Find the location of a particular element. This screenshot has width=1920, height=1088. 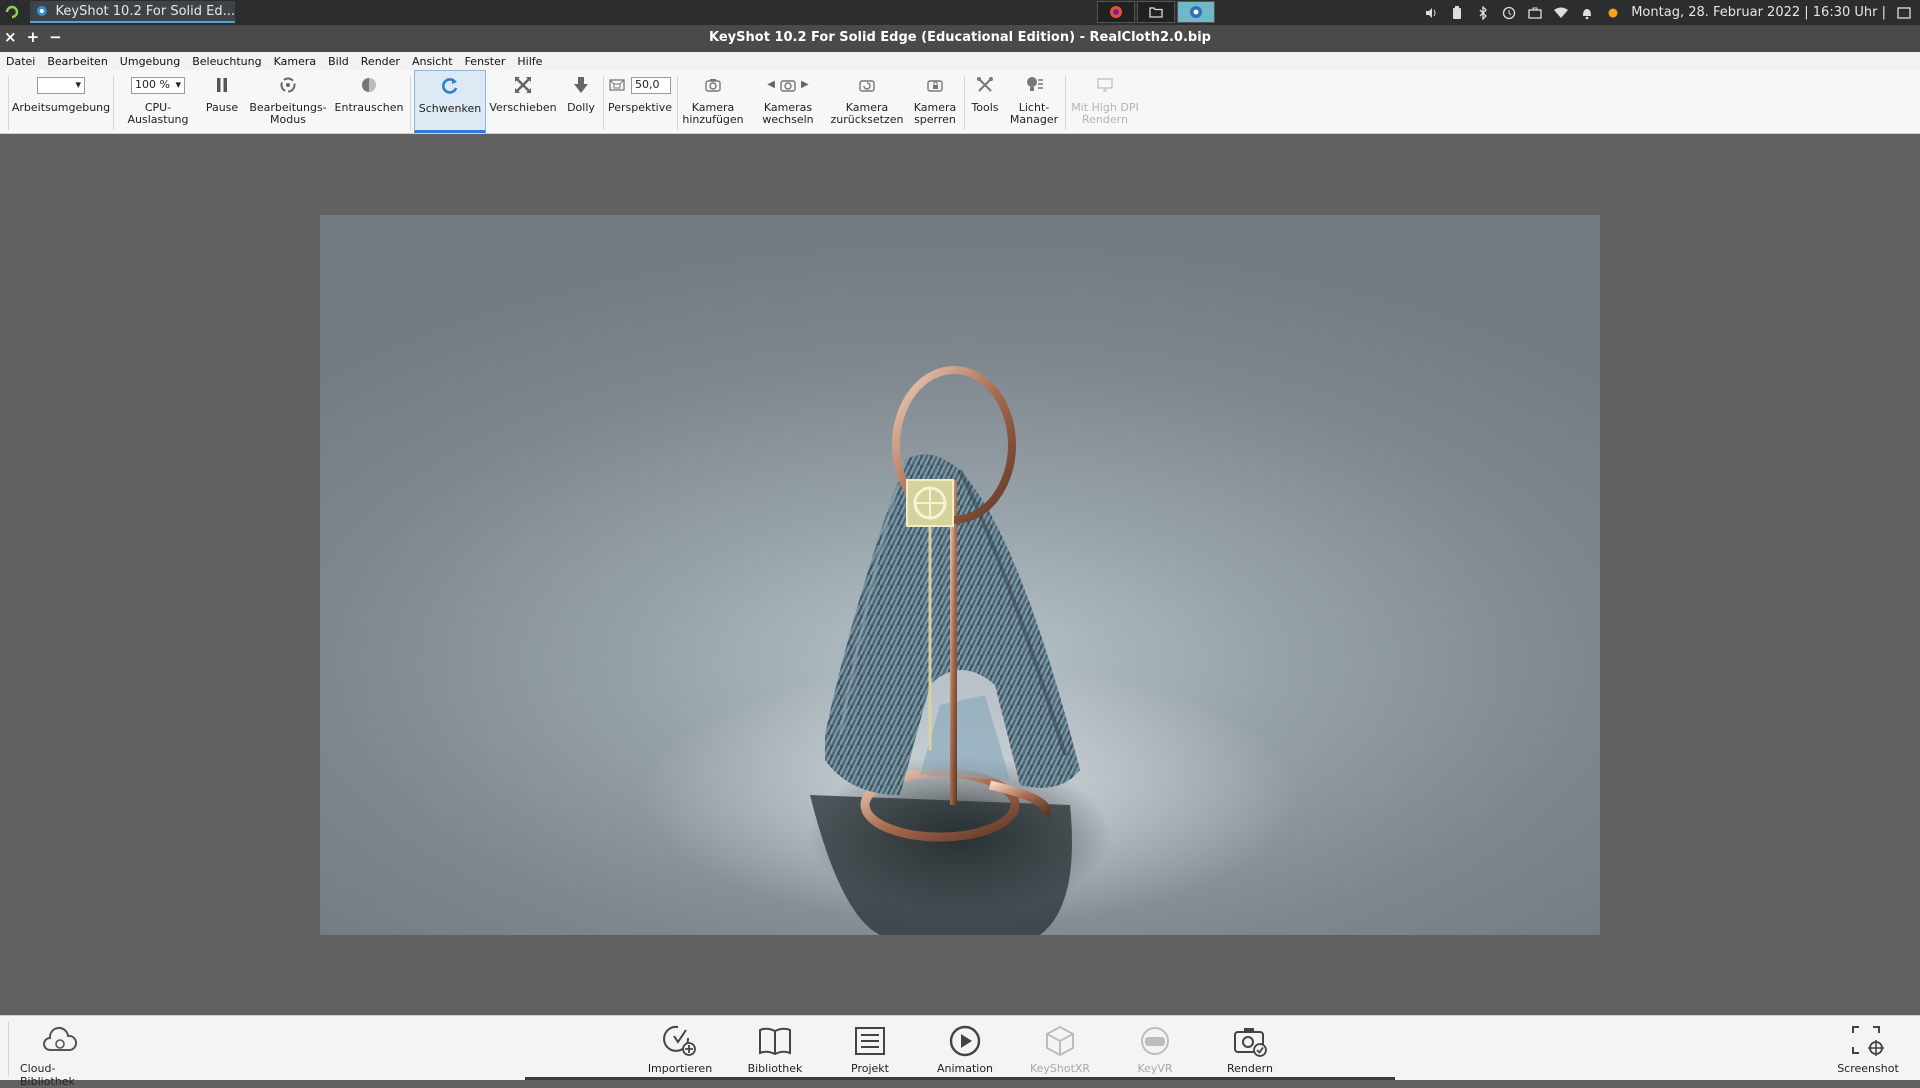

firefox-launcher is located at coordinates (1116, 12).